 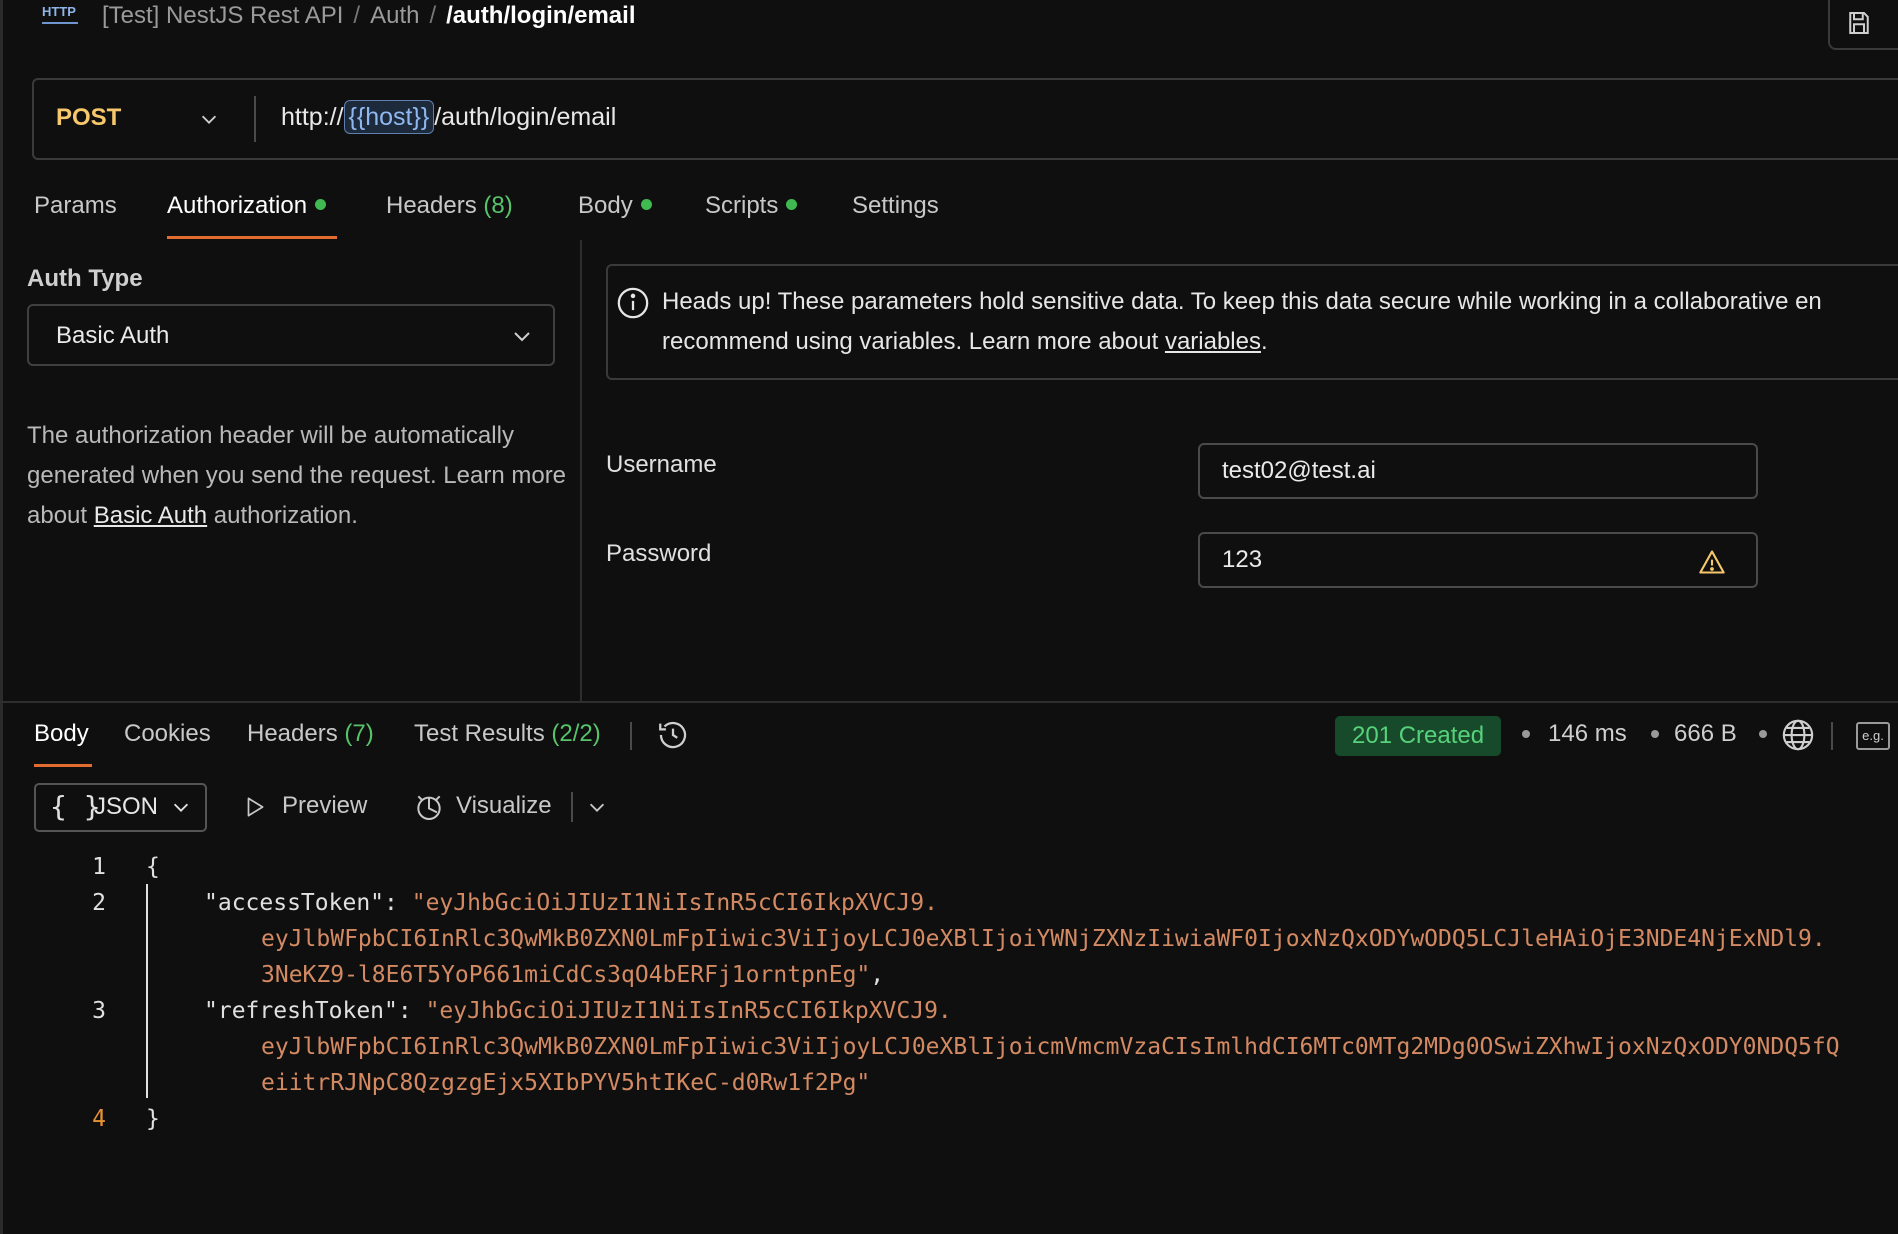 What do you see at coordinates (1, 617) in the screenshot?
I see `window-left-edge` at bounding box center [1, 617].